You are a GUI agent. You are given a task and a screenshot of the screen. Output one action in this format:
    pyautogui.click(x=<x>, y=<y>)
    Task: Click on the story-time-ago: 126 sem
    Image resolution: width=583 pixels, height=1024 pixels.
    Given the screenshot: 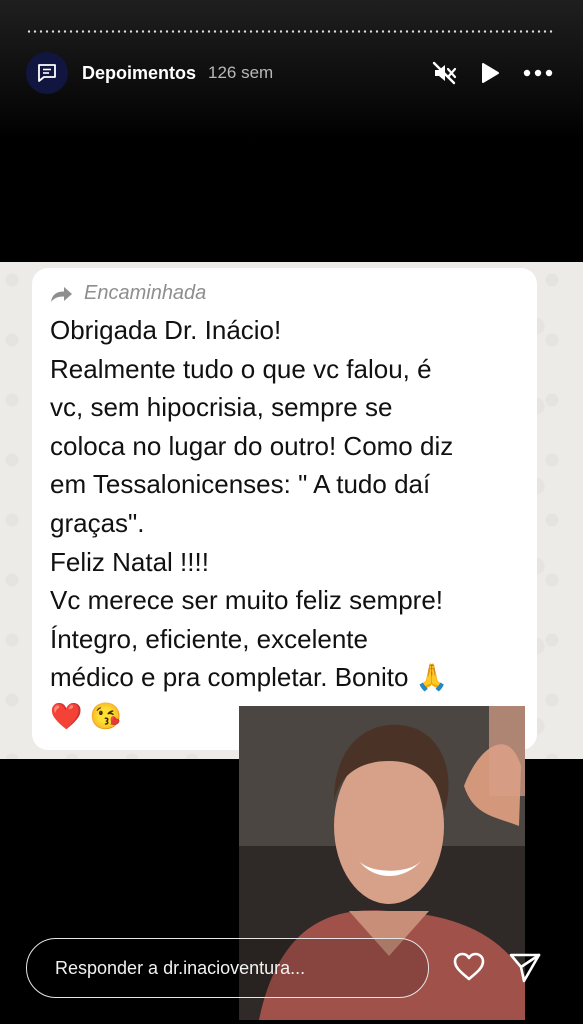 What is the action you would take?
    pyautogui.click(x=241, y=72)
    